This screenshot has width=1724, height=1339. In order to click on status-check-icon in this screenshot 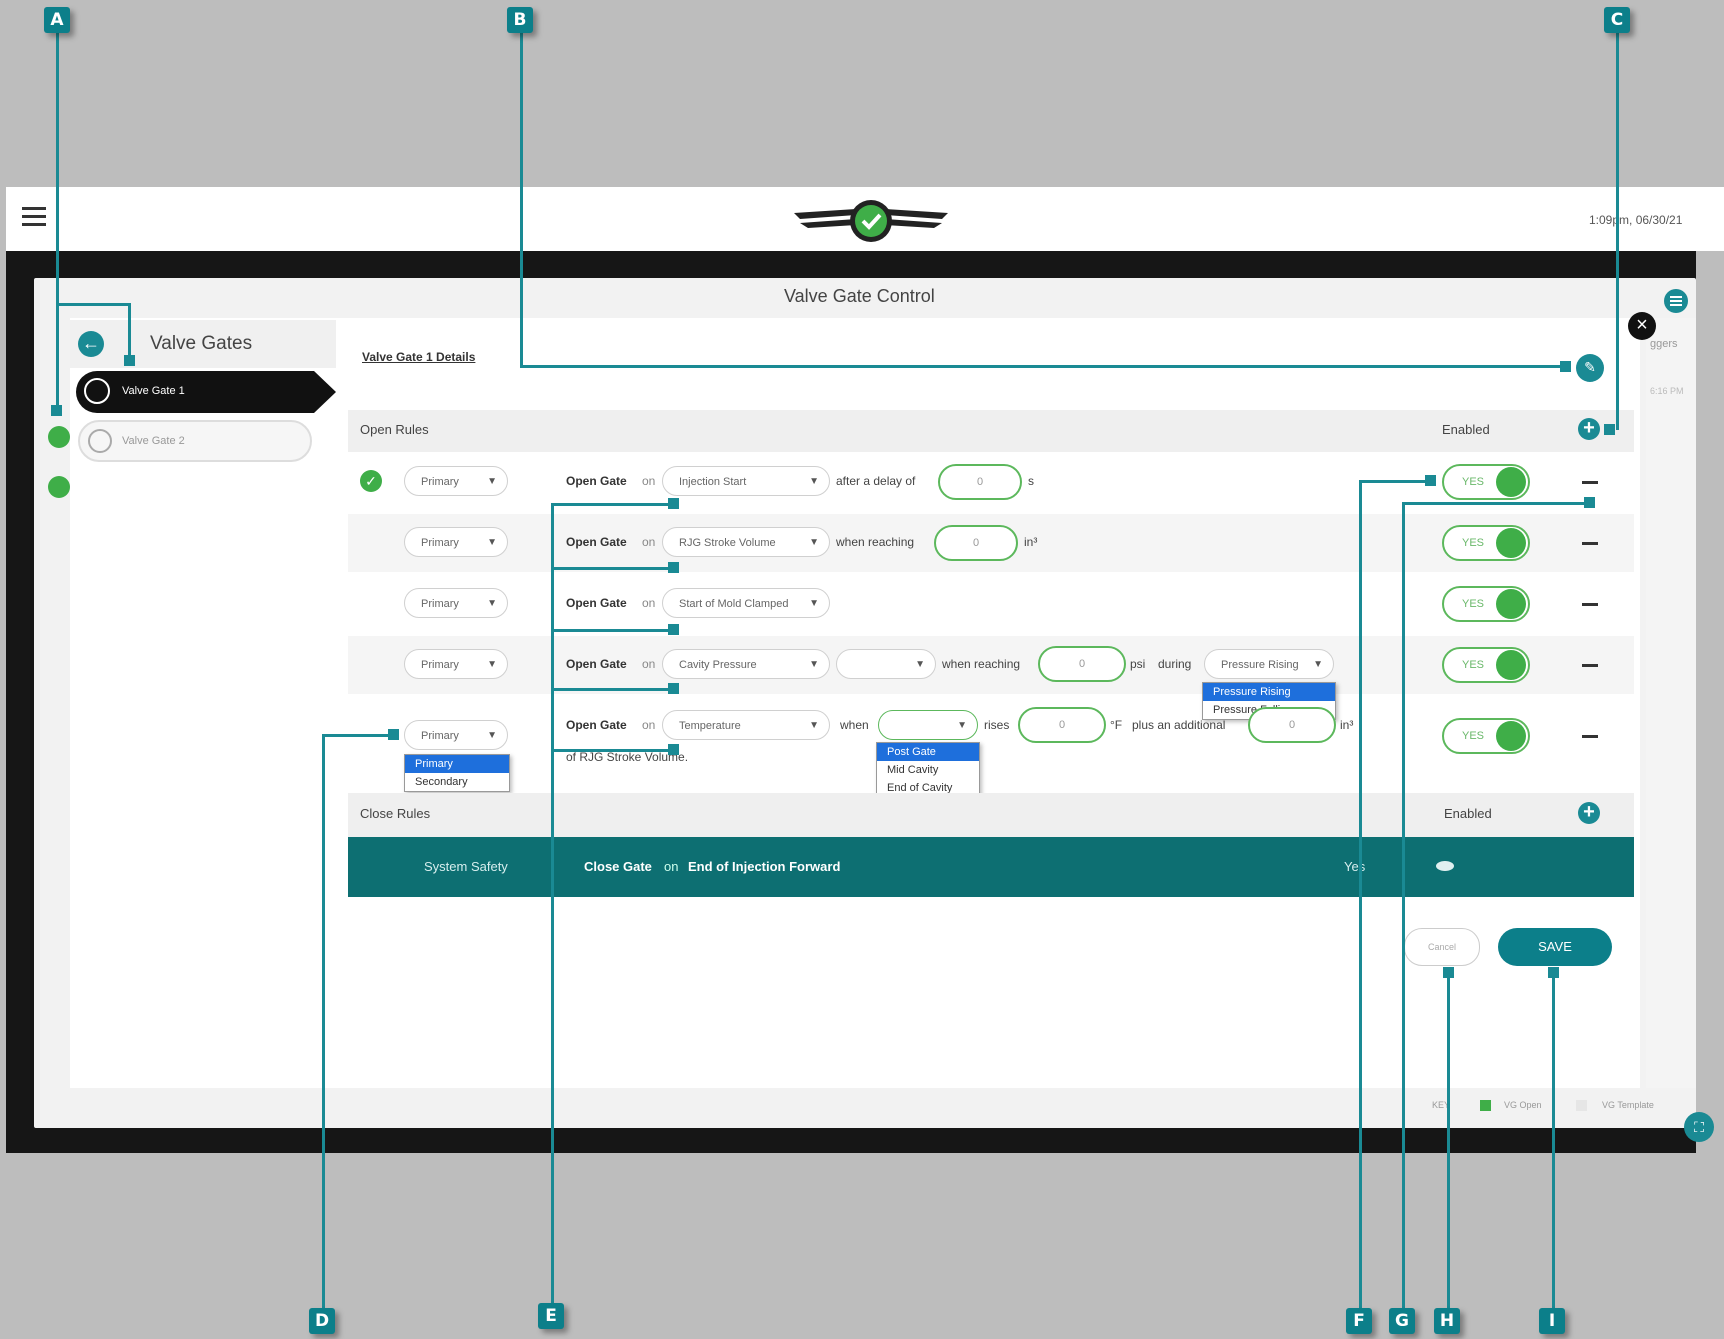, I will do `click(59, 437)`.